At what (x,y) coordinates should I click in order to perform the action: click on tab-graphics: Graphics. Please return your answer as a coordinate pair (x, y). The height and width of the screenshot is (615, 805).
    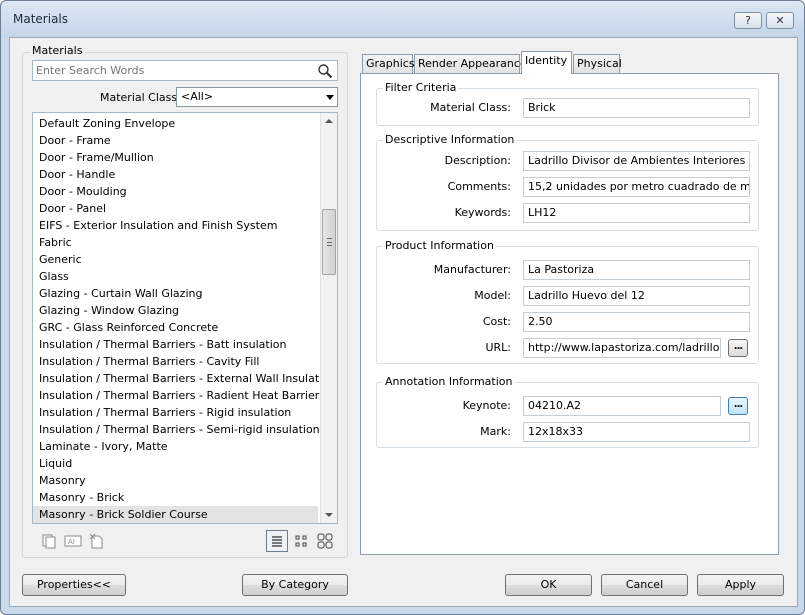
    Looking at the image, I should click on (388, 63).